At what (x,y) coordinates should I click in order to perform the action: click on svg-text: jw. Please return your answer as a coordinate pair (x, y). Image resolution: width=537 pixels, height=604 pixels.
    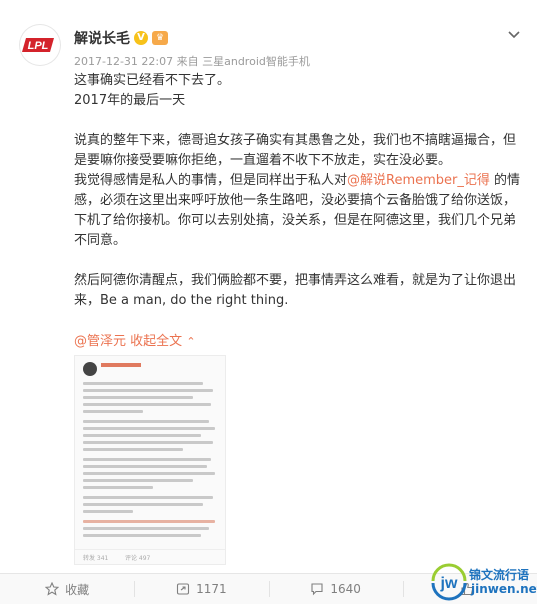
    Looking at the image, I should click on (449, 583).